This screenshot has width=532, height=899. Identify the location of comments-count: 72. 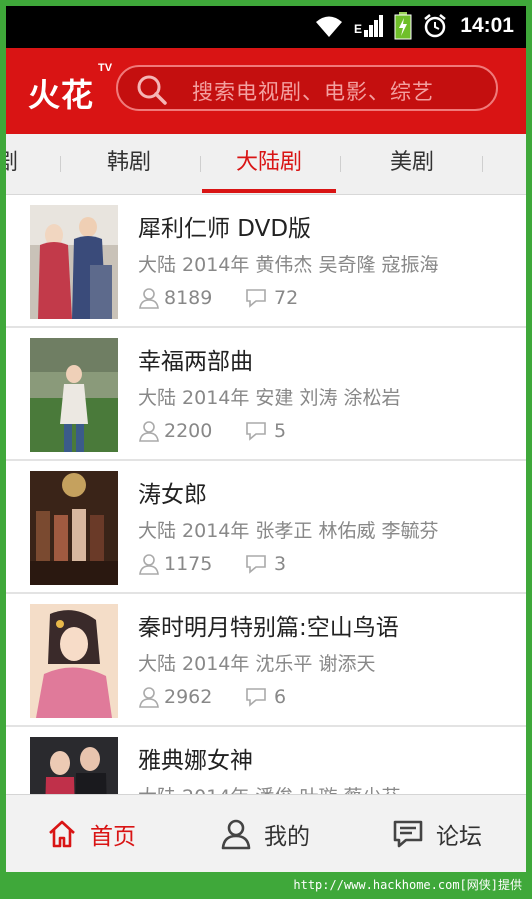
(286, 298).